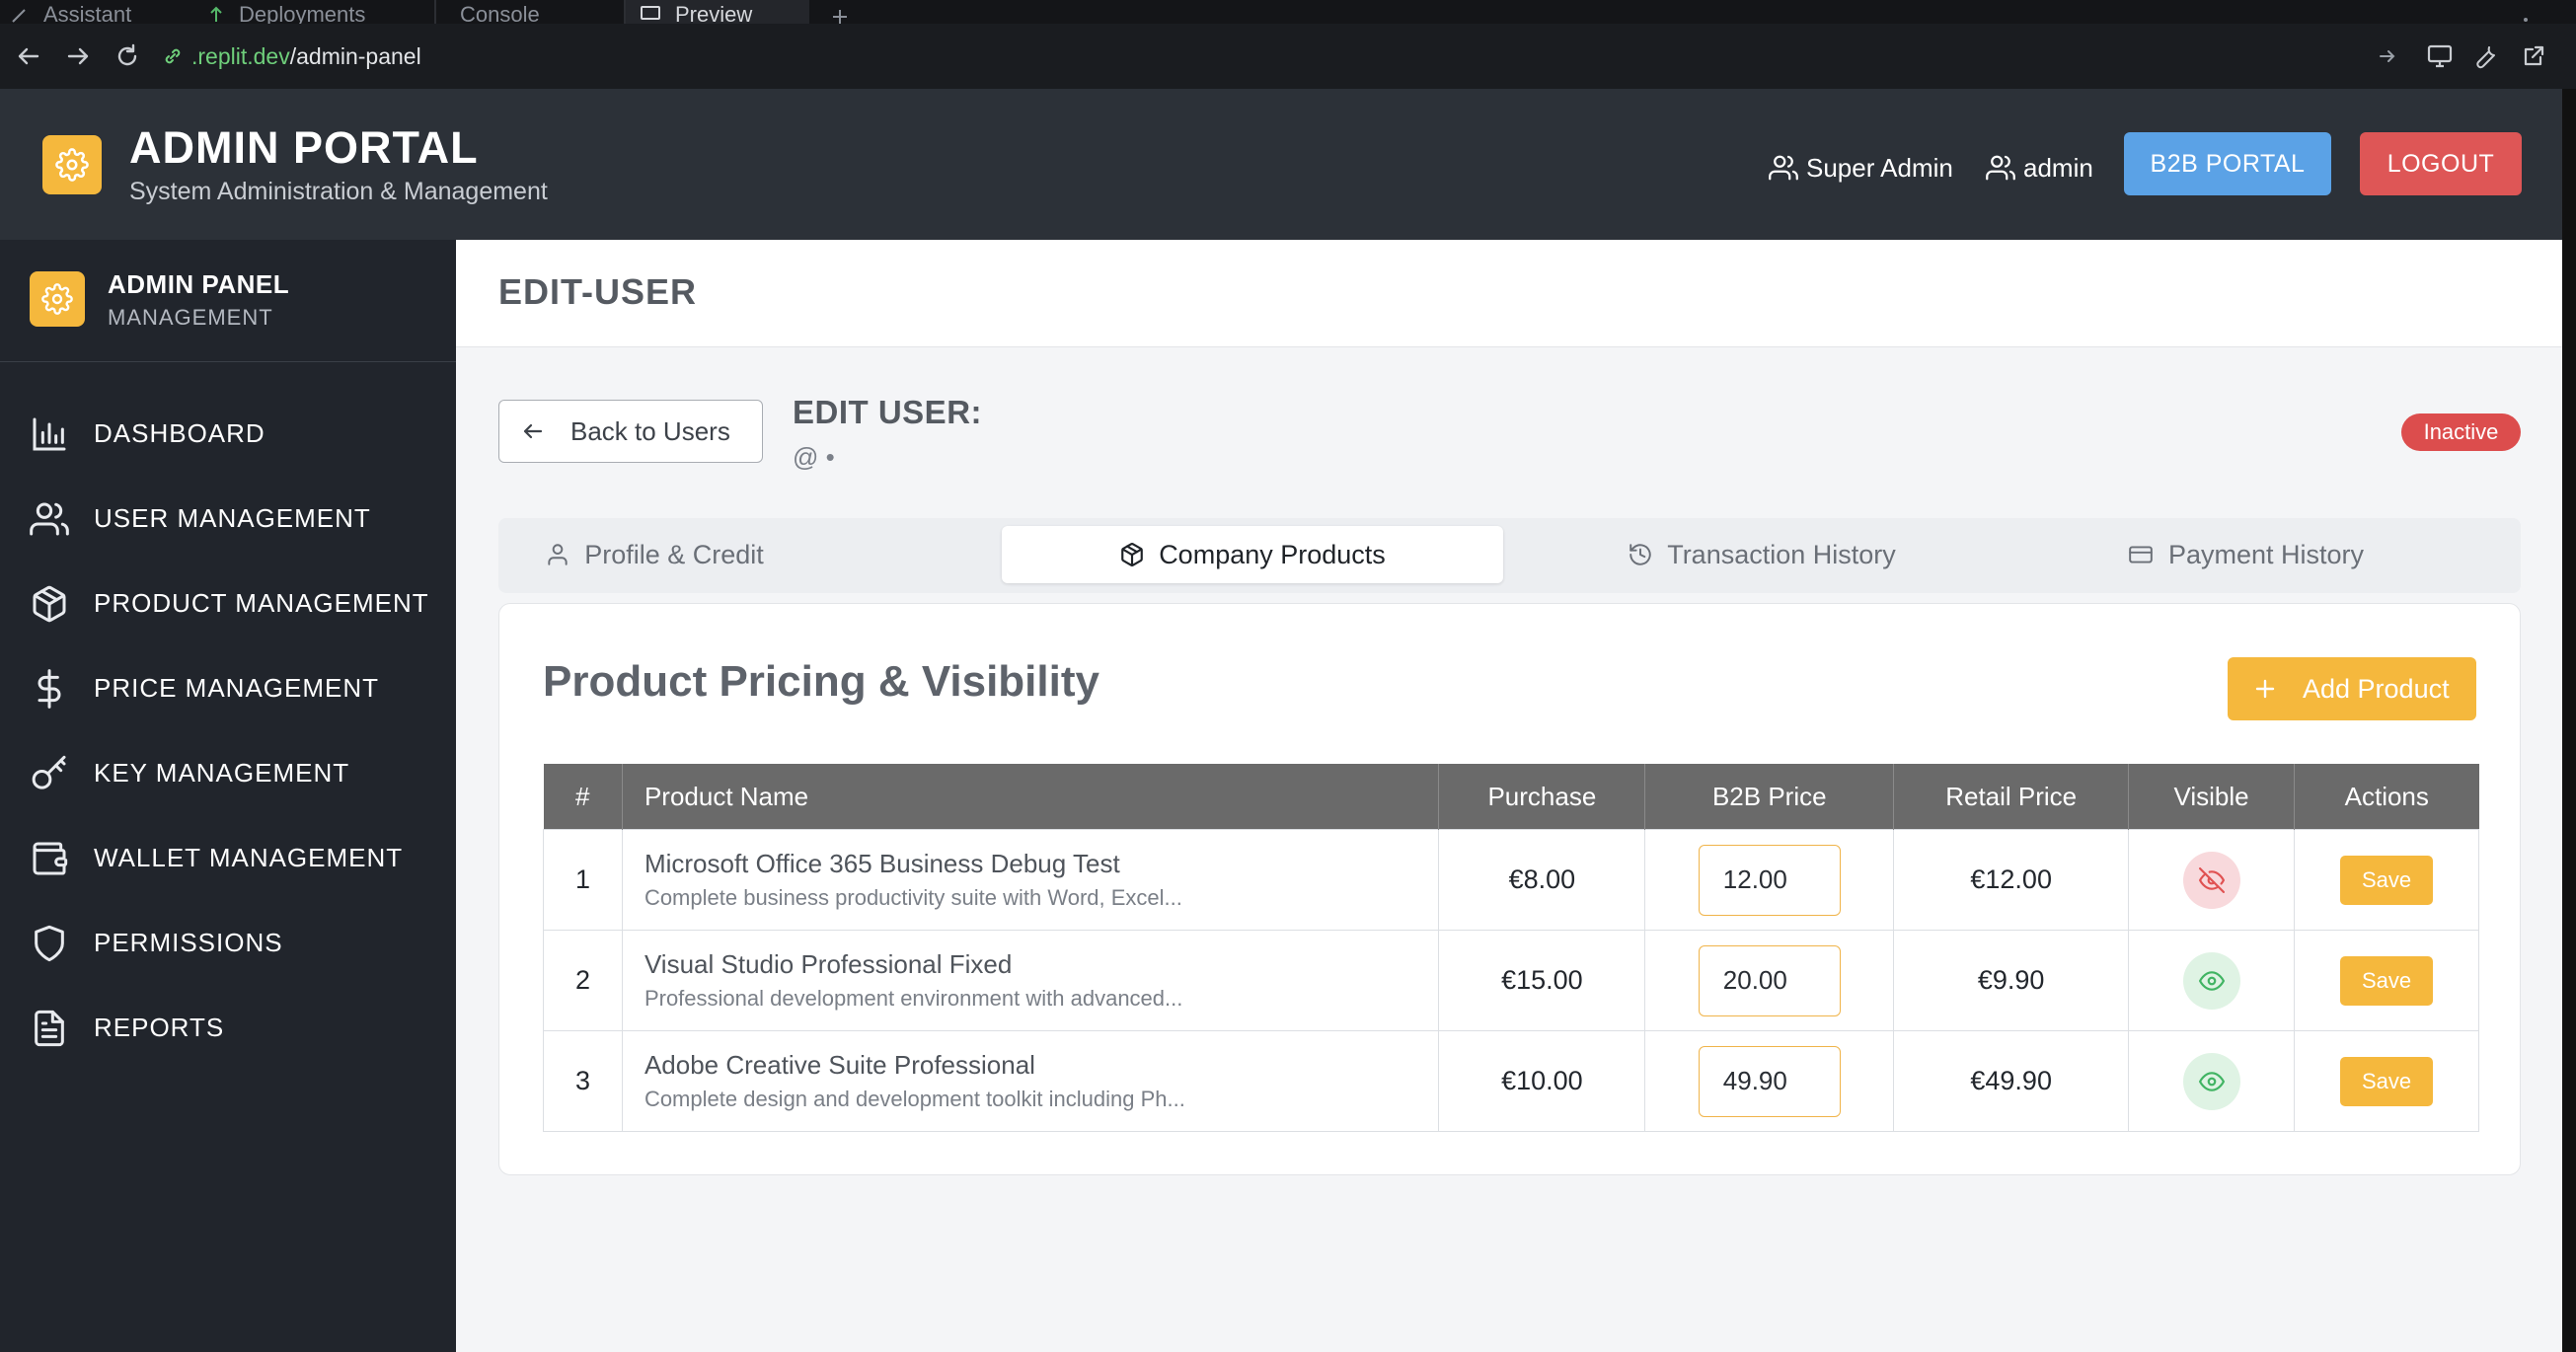 The image size is (2576, 1352). I want to click on b2b-portal-button: B2B PORTAL, so click(2228, 163).